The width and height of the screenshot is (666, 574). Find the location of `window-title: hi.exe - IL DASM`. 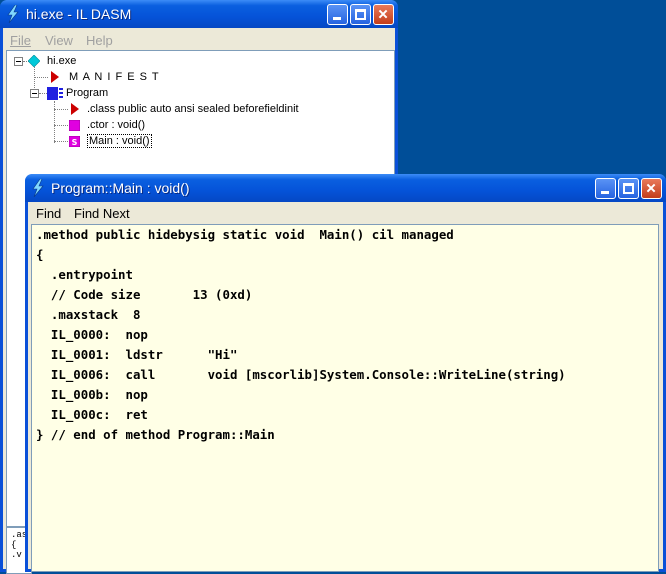

window-title: hi.exe - IL DASM is located at coordinates (79, 14).